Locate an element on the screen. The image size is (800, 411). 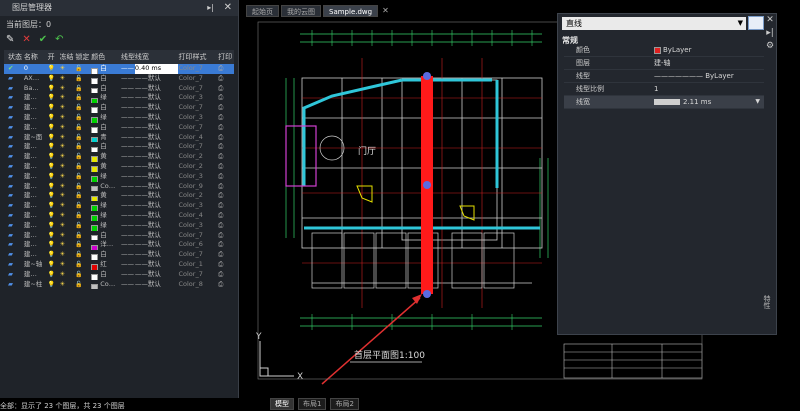
layer-row: ▰ 建~轴 💡 ☀ 🔓 红 —— ——默认 Color_1 ⎙ is located at coordinates (119, 265).